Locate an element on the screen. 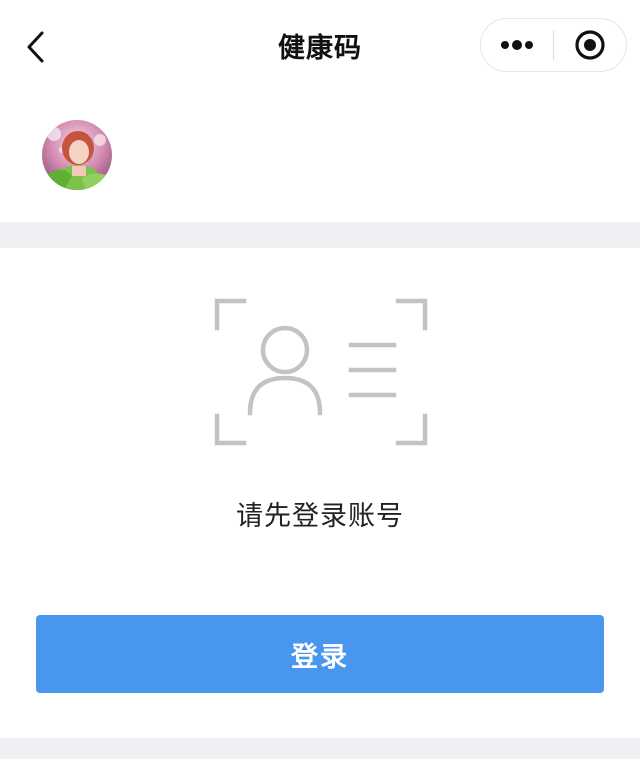  more-dots-icon is located at coordinates (517, 45).